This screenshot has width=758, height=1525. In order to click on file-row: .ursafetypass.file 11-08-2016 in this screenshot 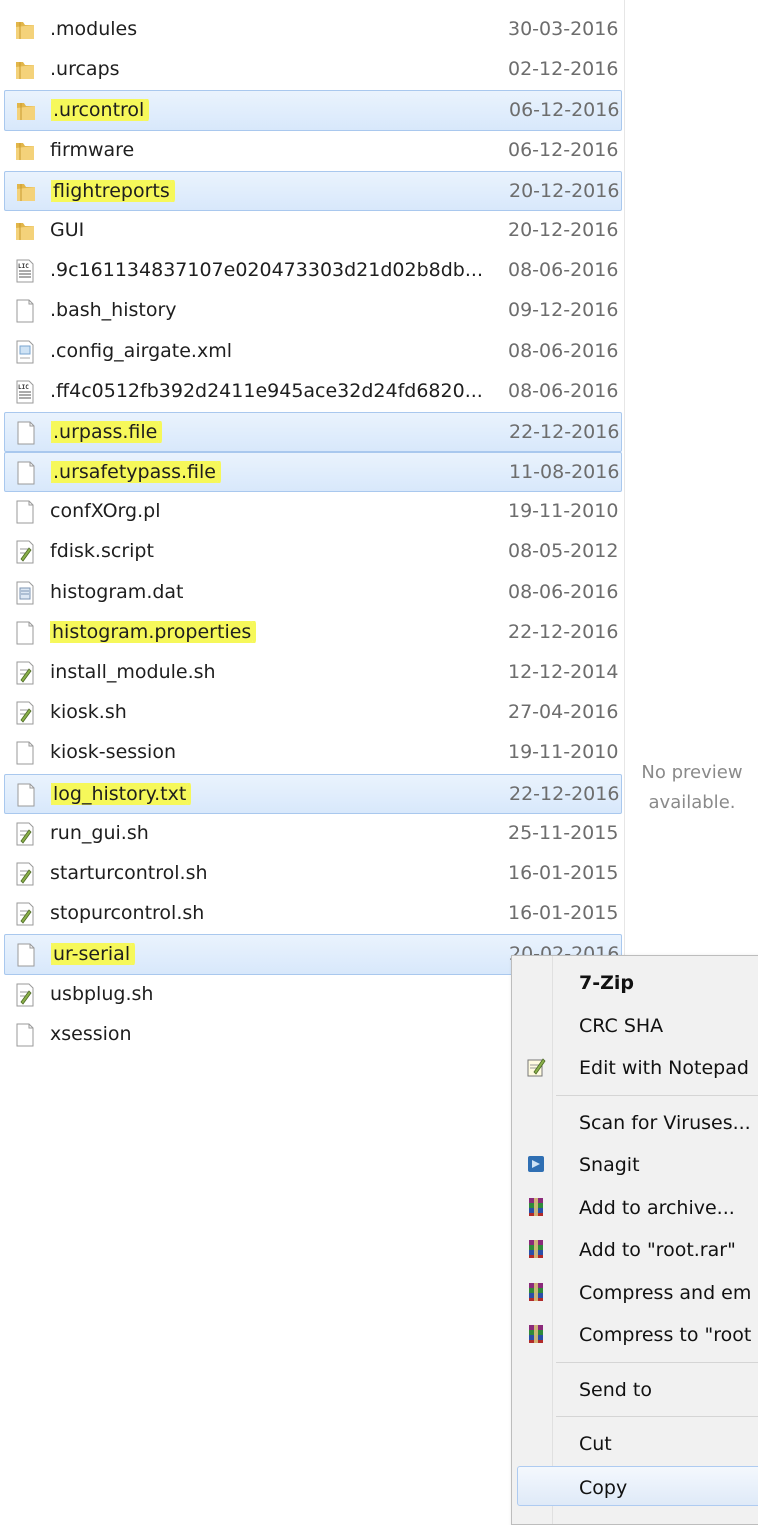, I will do `click(313, 472)`.